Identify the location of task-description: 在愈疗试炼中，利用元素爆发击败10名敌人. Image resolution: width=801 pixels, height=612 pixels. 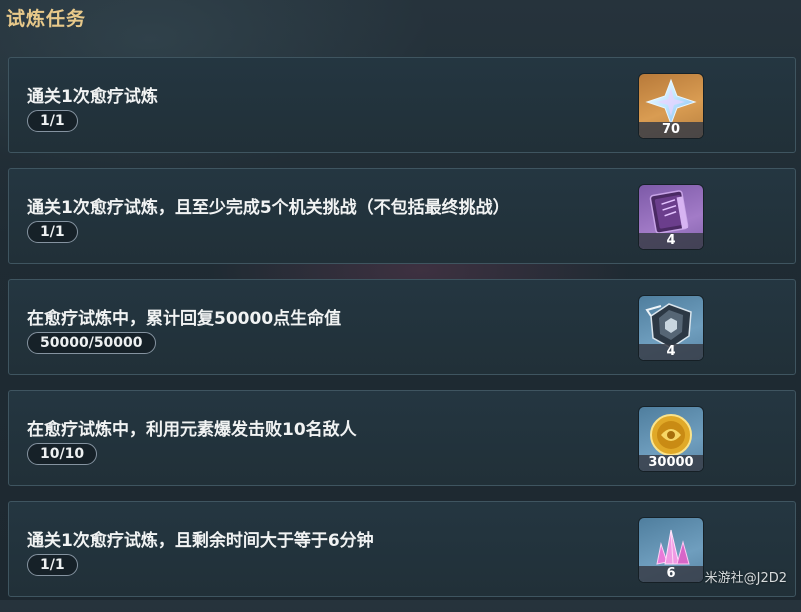
(192, 430).